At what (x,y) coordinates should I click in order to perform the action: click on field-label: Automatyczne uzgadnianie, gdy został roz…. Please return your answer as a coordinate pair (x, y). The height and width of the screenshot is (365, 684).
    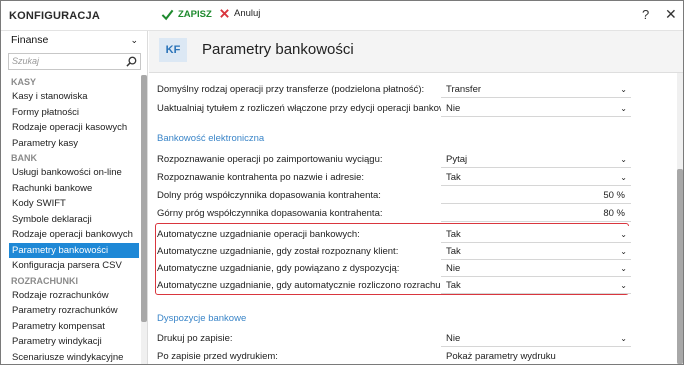
    Looking at the image, I should click on (278, 251).